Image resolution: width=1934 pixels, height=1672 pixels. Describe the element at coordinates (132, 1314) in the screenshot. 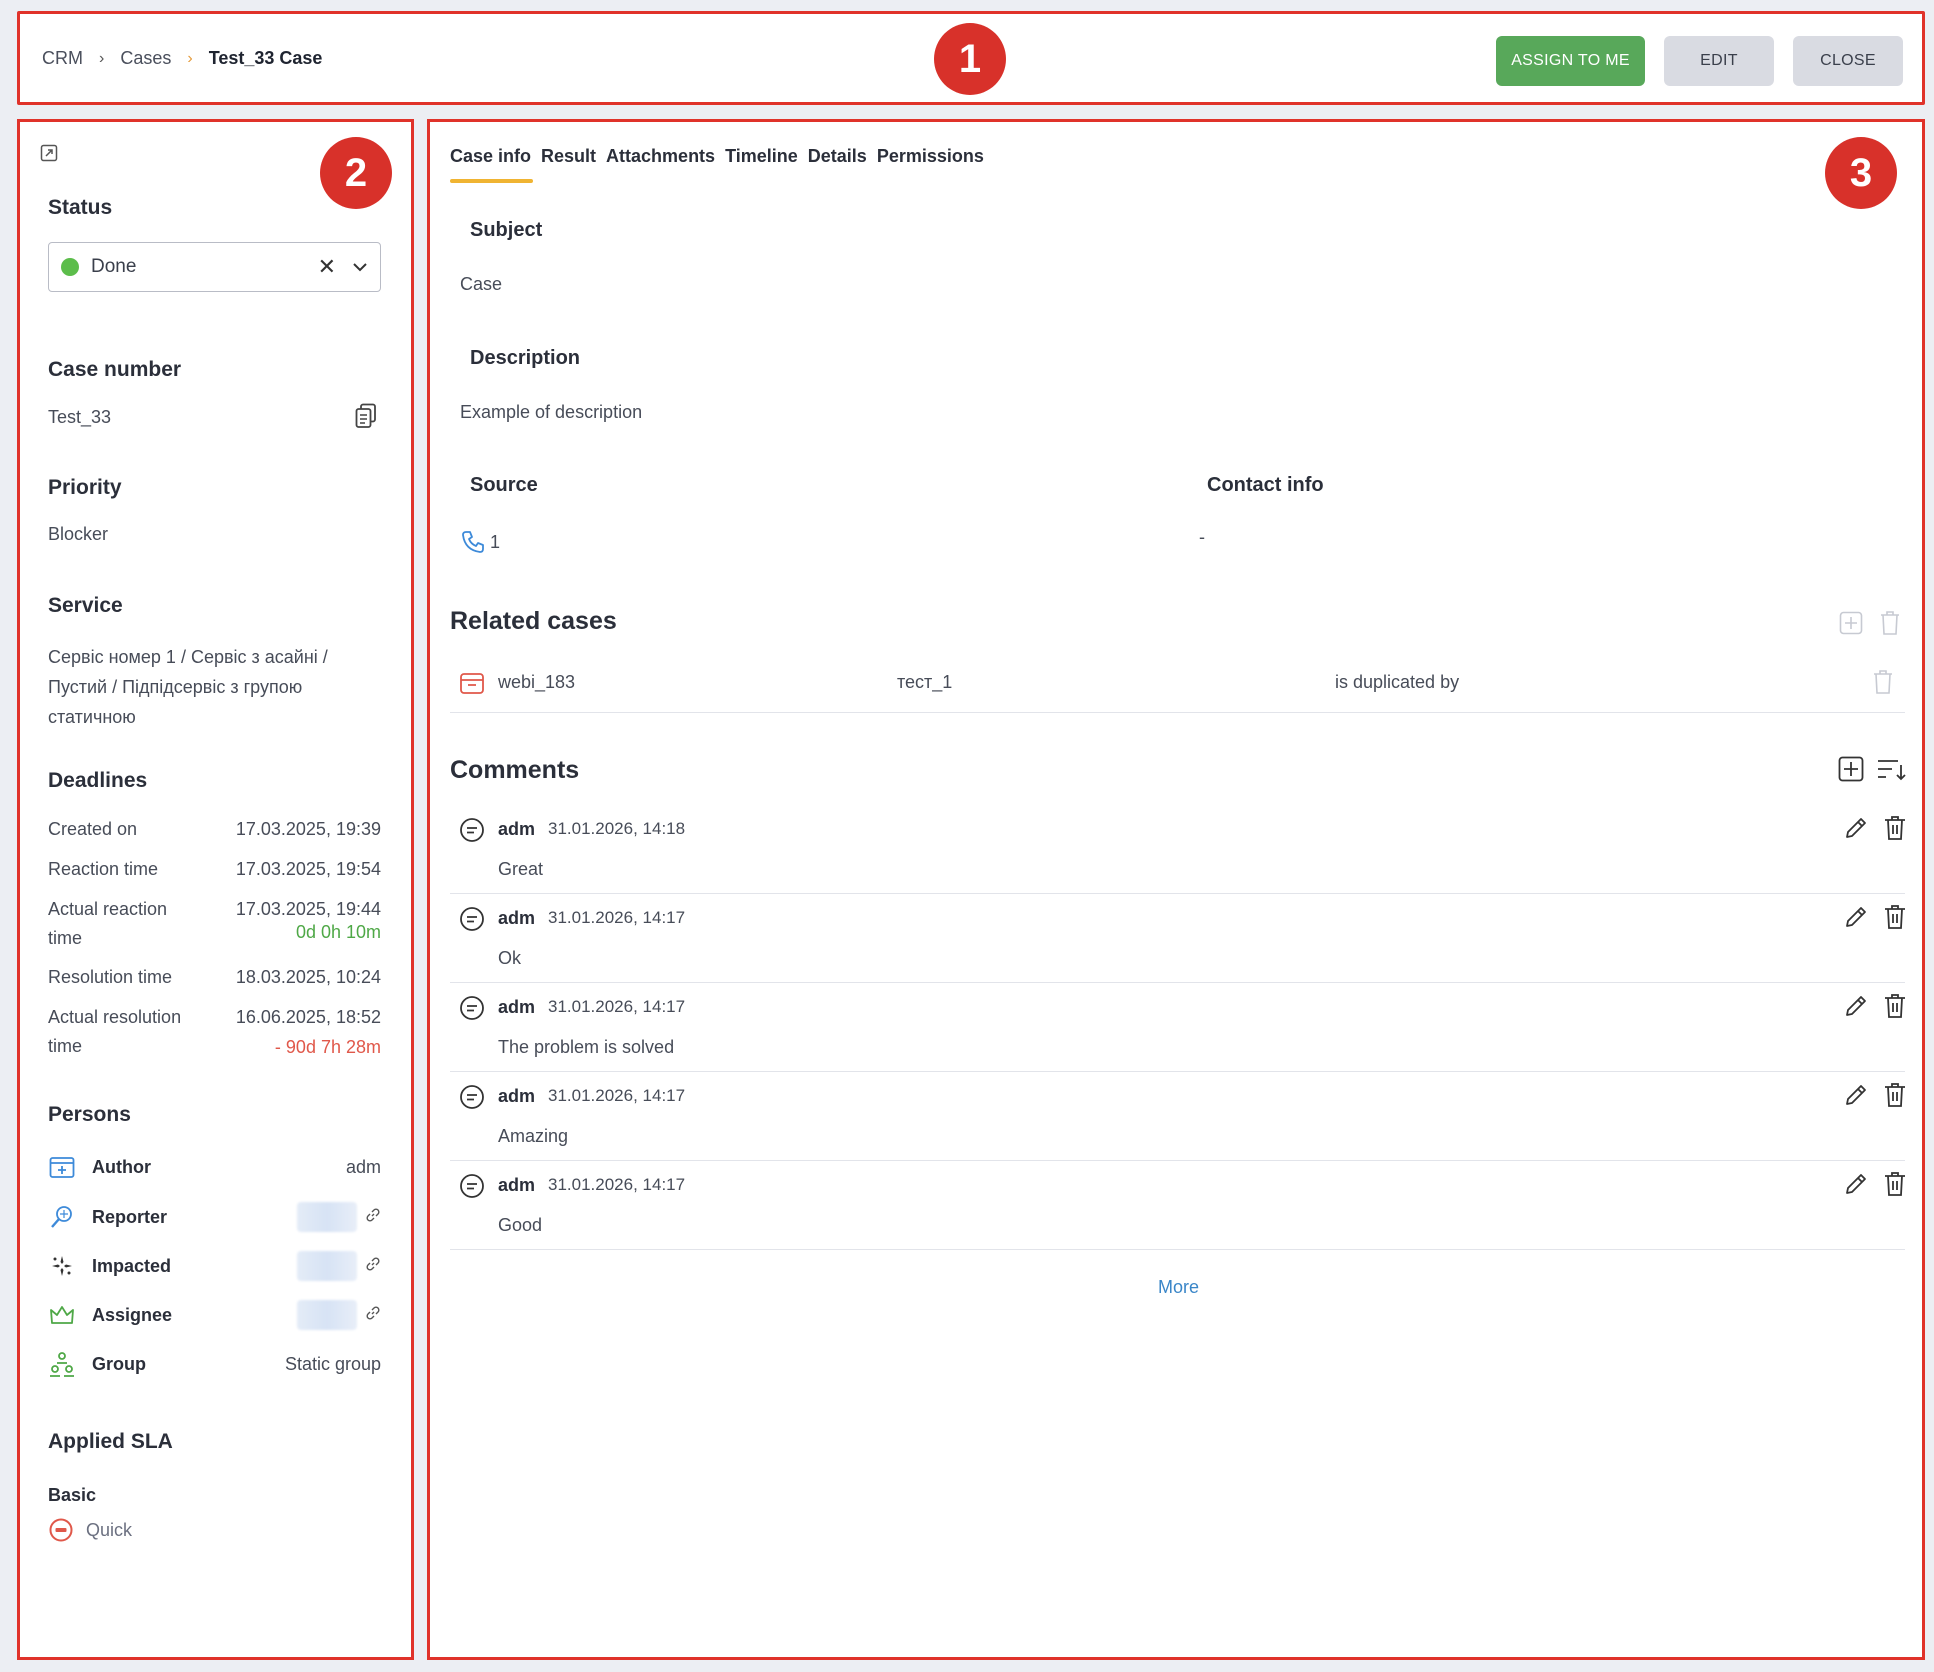

I see `person-label: Assignee` at that location.